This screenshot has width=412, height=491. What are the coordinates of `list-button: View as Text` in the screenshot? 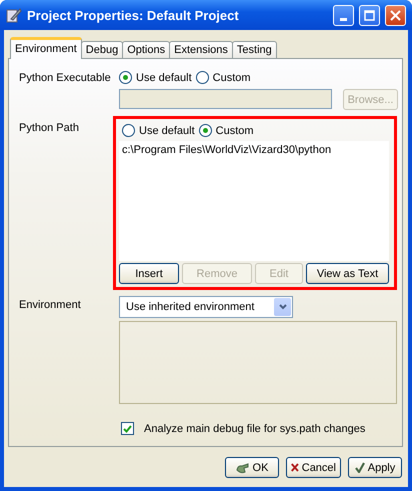 It's located at (347, 273).